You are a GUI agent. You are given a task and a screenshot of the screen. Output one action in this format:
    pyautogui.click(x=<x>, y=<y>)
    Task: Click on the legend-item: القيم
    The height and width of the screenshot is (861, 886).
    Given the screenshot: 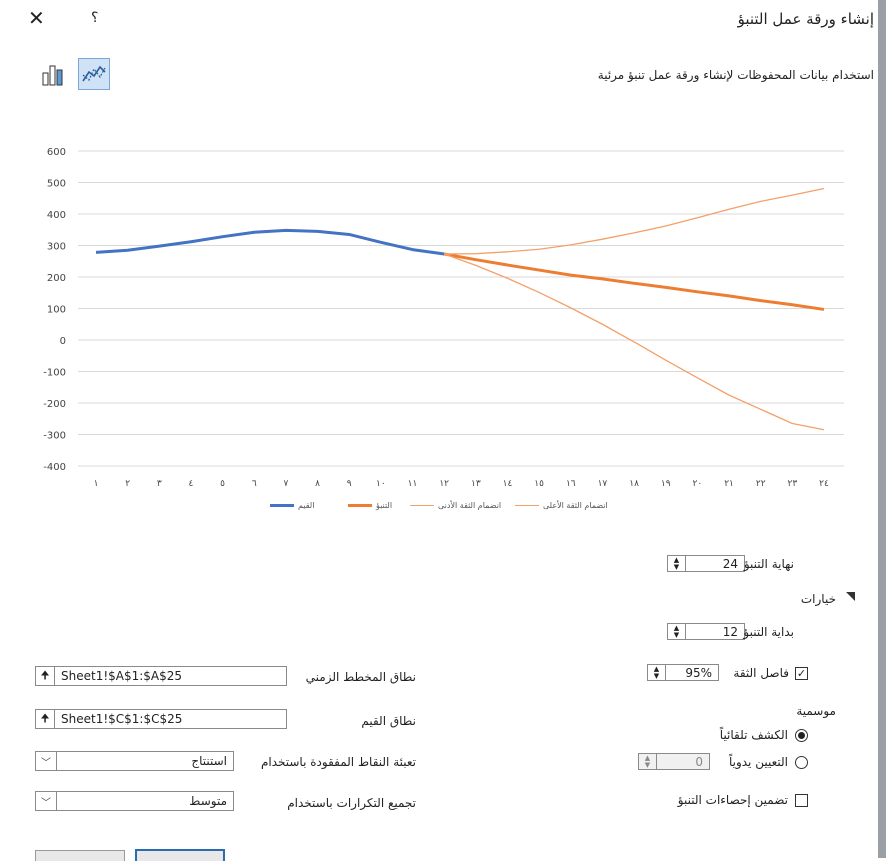 What is the action you would take?
    pyautogui.click(x=292, y=505)
    